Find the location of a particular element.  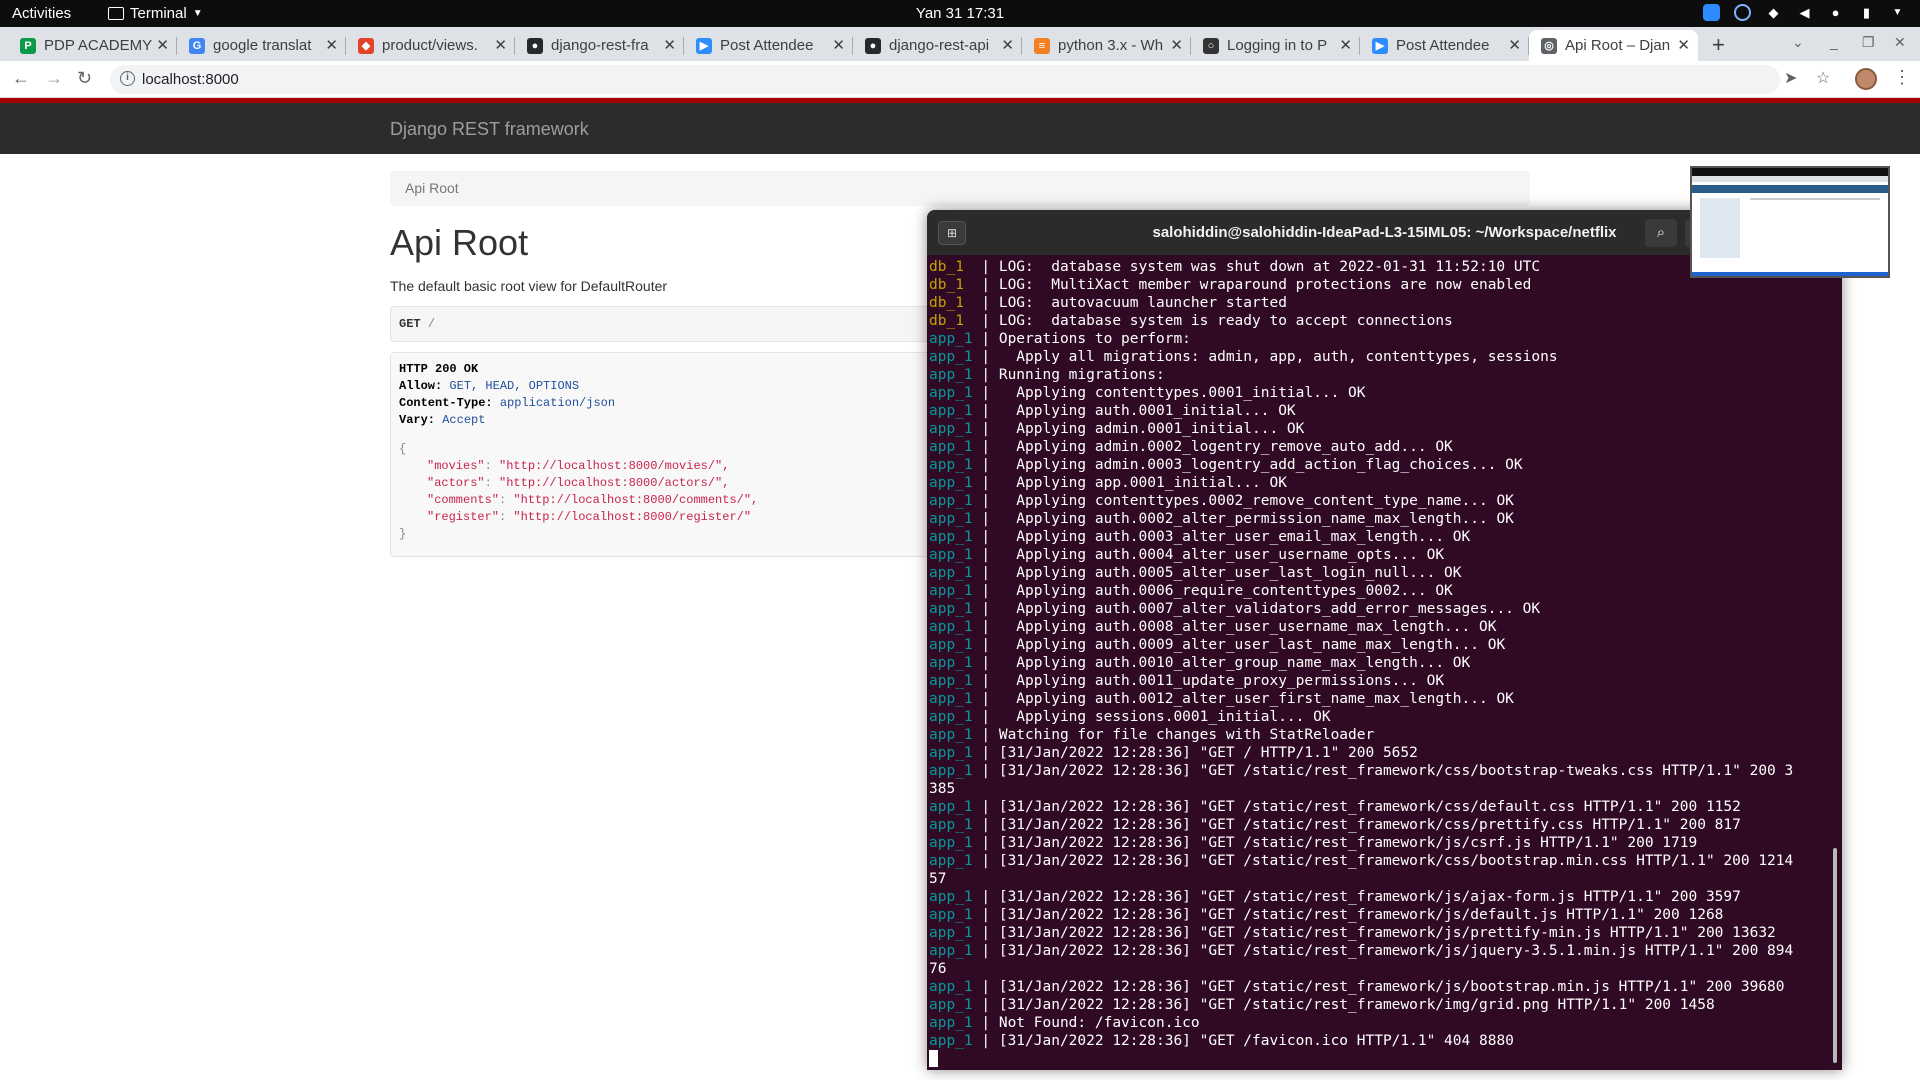

bookmark-star-icon: ☆ is located at coordinates (1823, 78).